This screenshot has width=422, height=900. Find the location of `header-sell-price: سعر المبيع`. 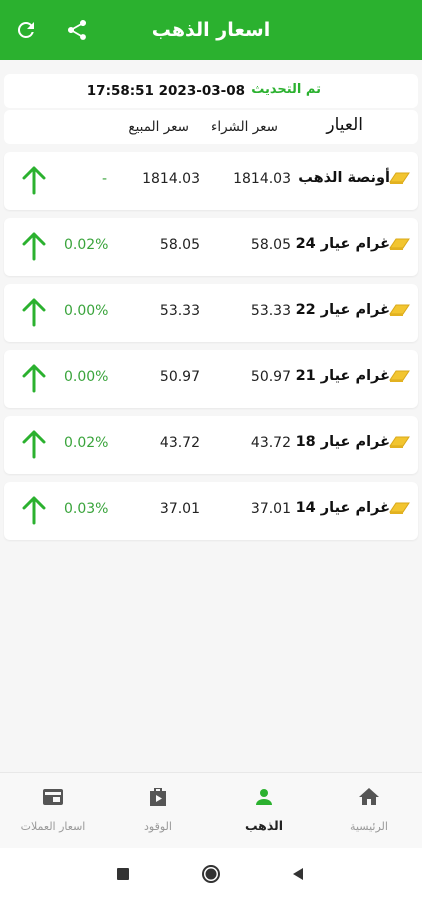

header-sell-price: سعر المبيع is located at coordinates (158, 127).